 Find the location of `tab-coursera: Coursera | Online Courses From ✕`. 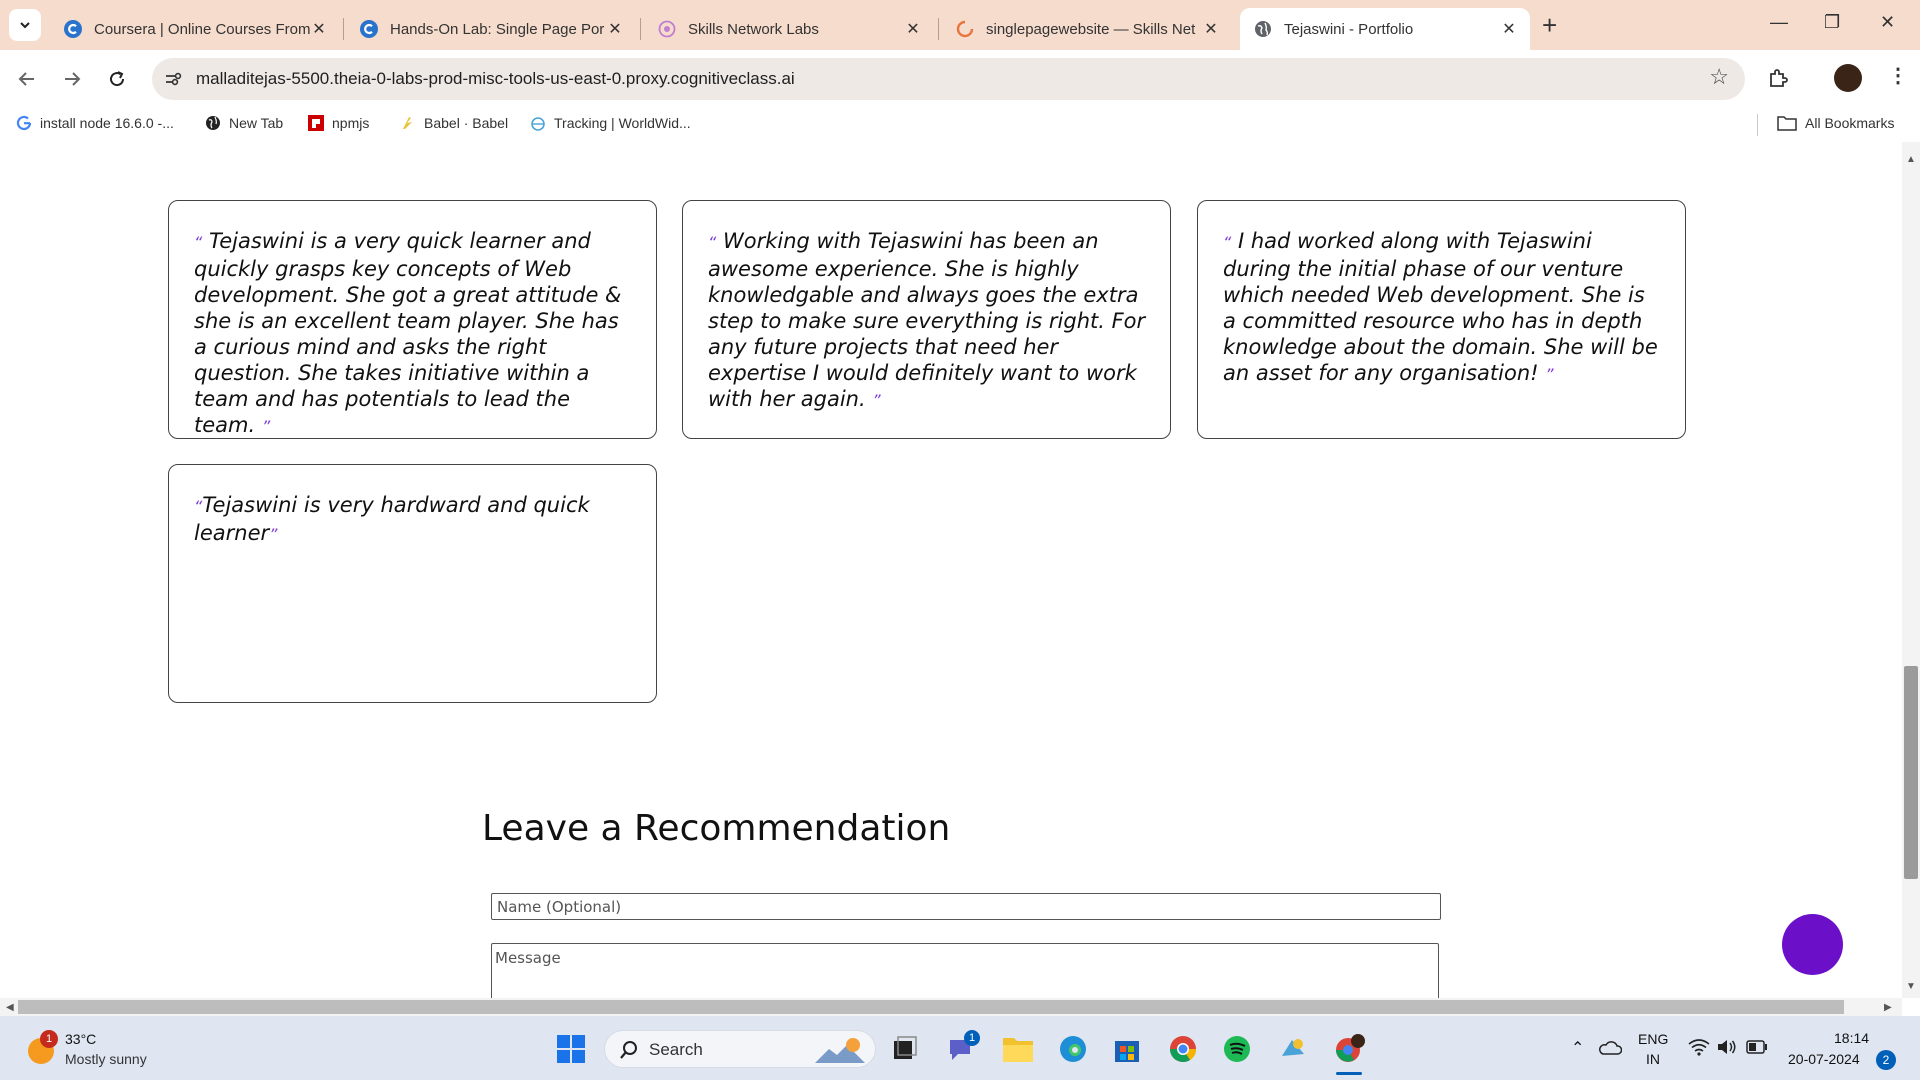

tab-coursera: Coursera | Online Courses From ✕ is located at coordinates (195, 29).